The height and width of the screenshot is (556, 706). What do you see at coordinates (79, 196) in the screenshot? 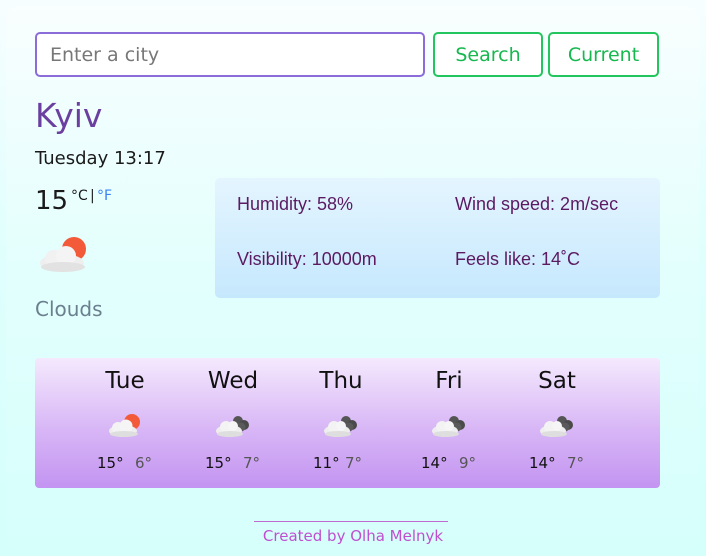
I see `celsius-unit: °C` at bounding box center [79, 196].